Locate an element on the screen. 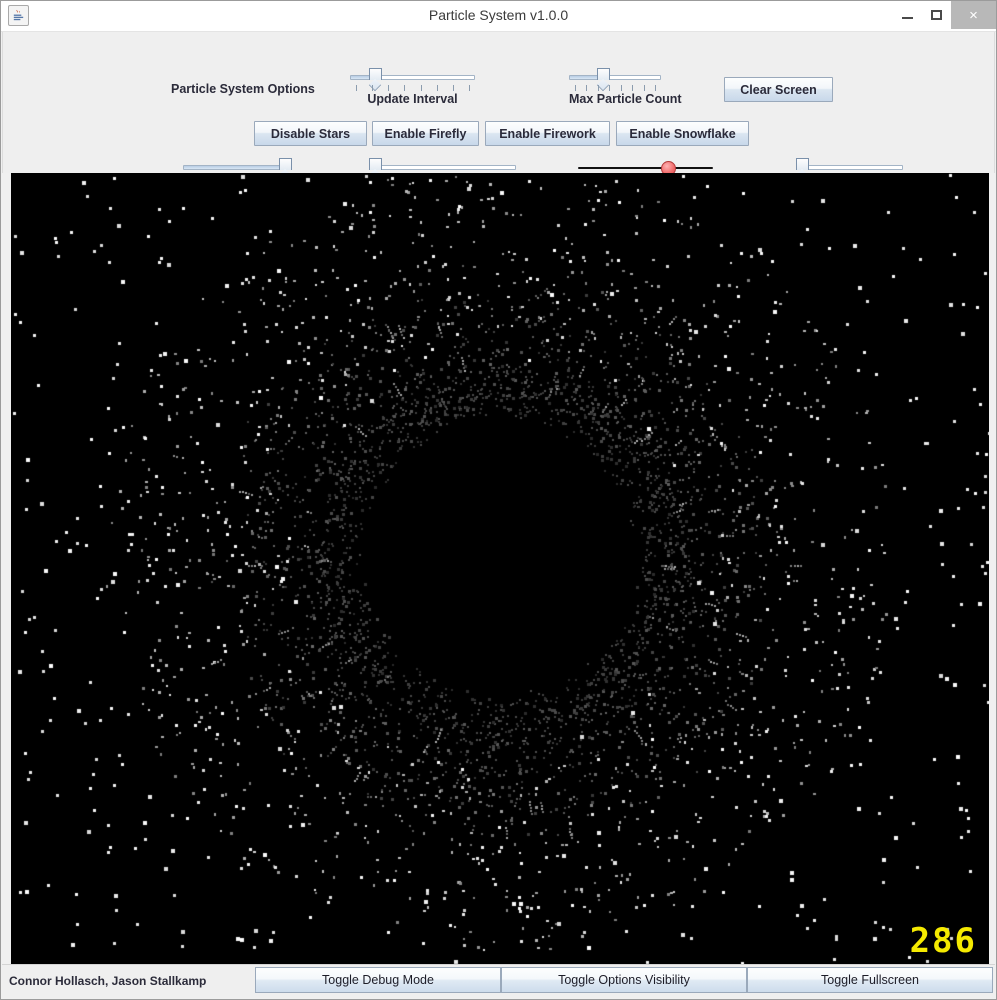 Image resolution: width=997 pixels, height=1000 pixels. slider-knob-respawn-interval is located at coordinates (285, 164).